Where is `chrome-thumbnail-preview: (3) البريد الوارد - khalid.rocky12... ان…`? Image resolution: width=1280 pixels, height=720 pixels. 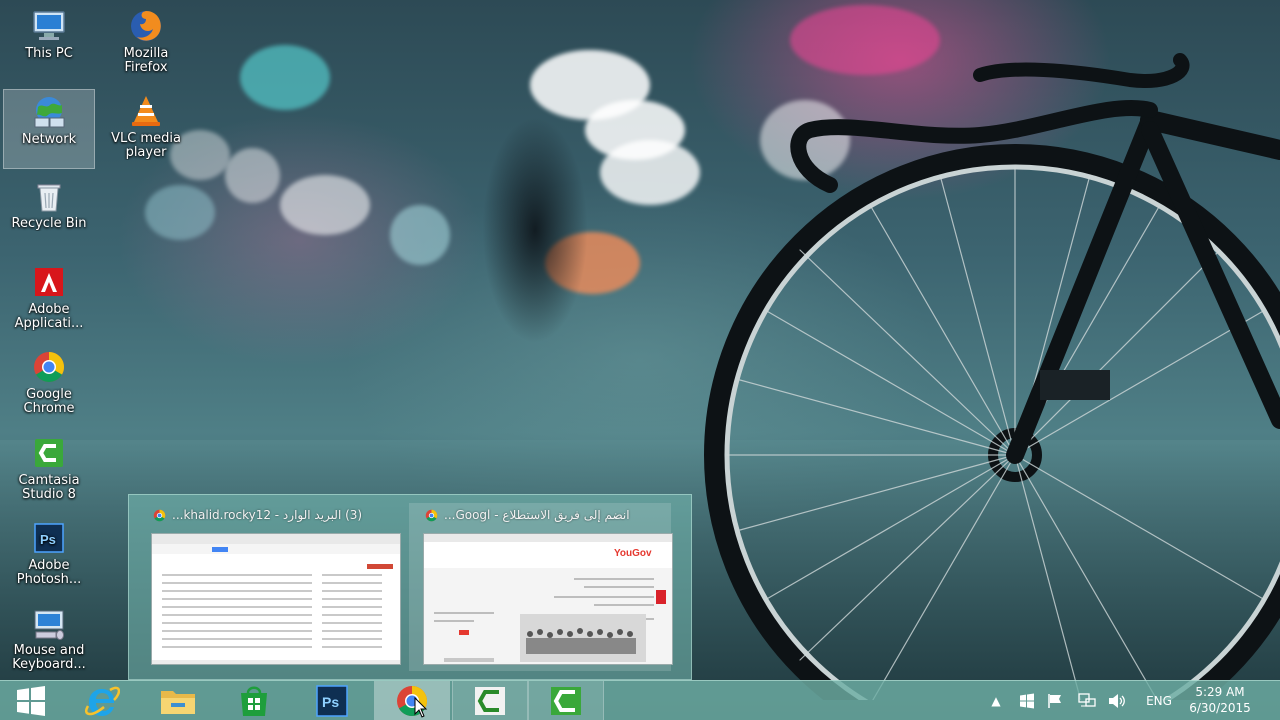
chrome-thumbnail-preview: (3) البريد الوارد - khalid.rocky12... ان… is located at coordinates (410, 587).